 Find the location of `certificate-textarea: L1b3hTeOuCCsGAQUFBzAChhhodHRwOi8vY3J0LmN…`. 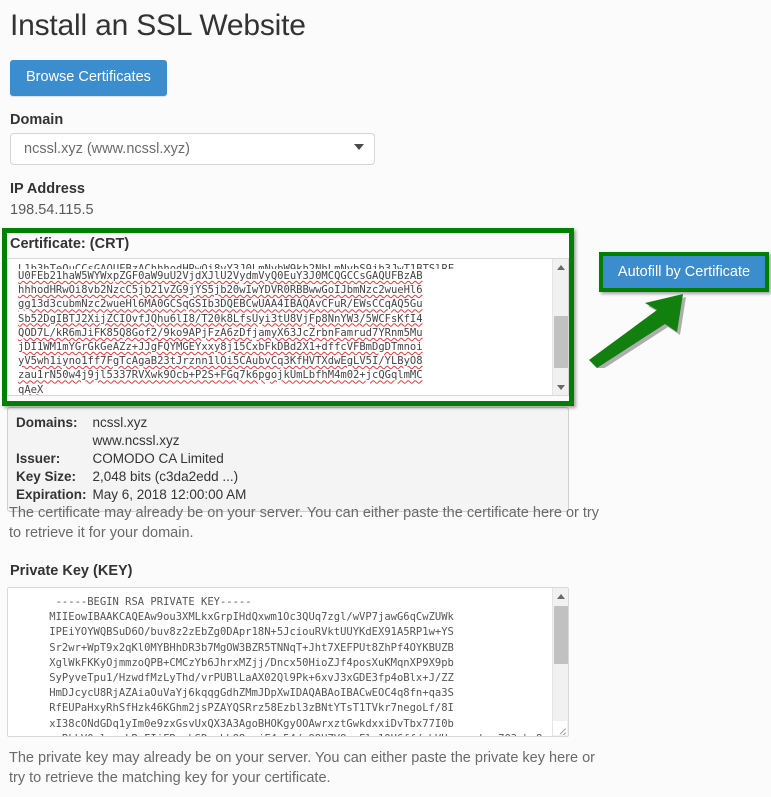

certificate-textarea: L1b3hTeOuCCsGAQUFBzAChhhodHRwOi8vY3J0LmN… is located at coordinates (288, 327).